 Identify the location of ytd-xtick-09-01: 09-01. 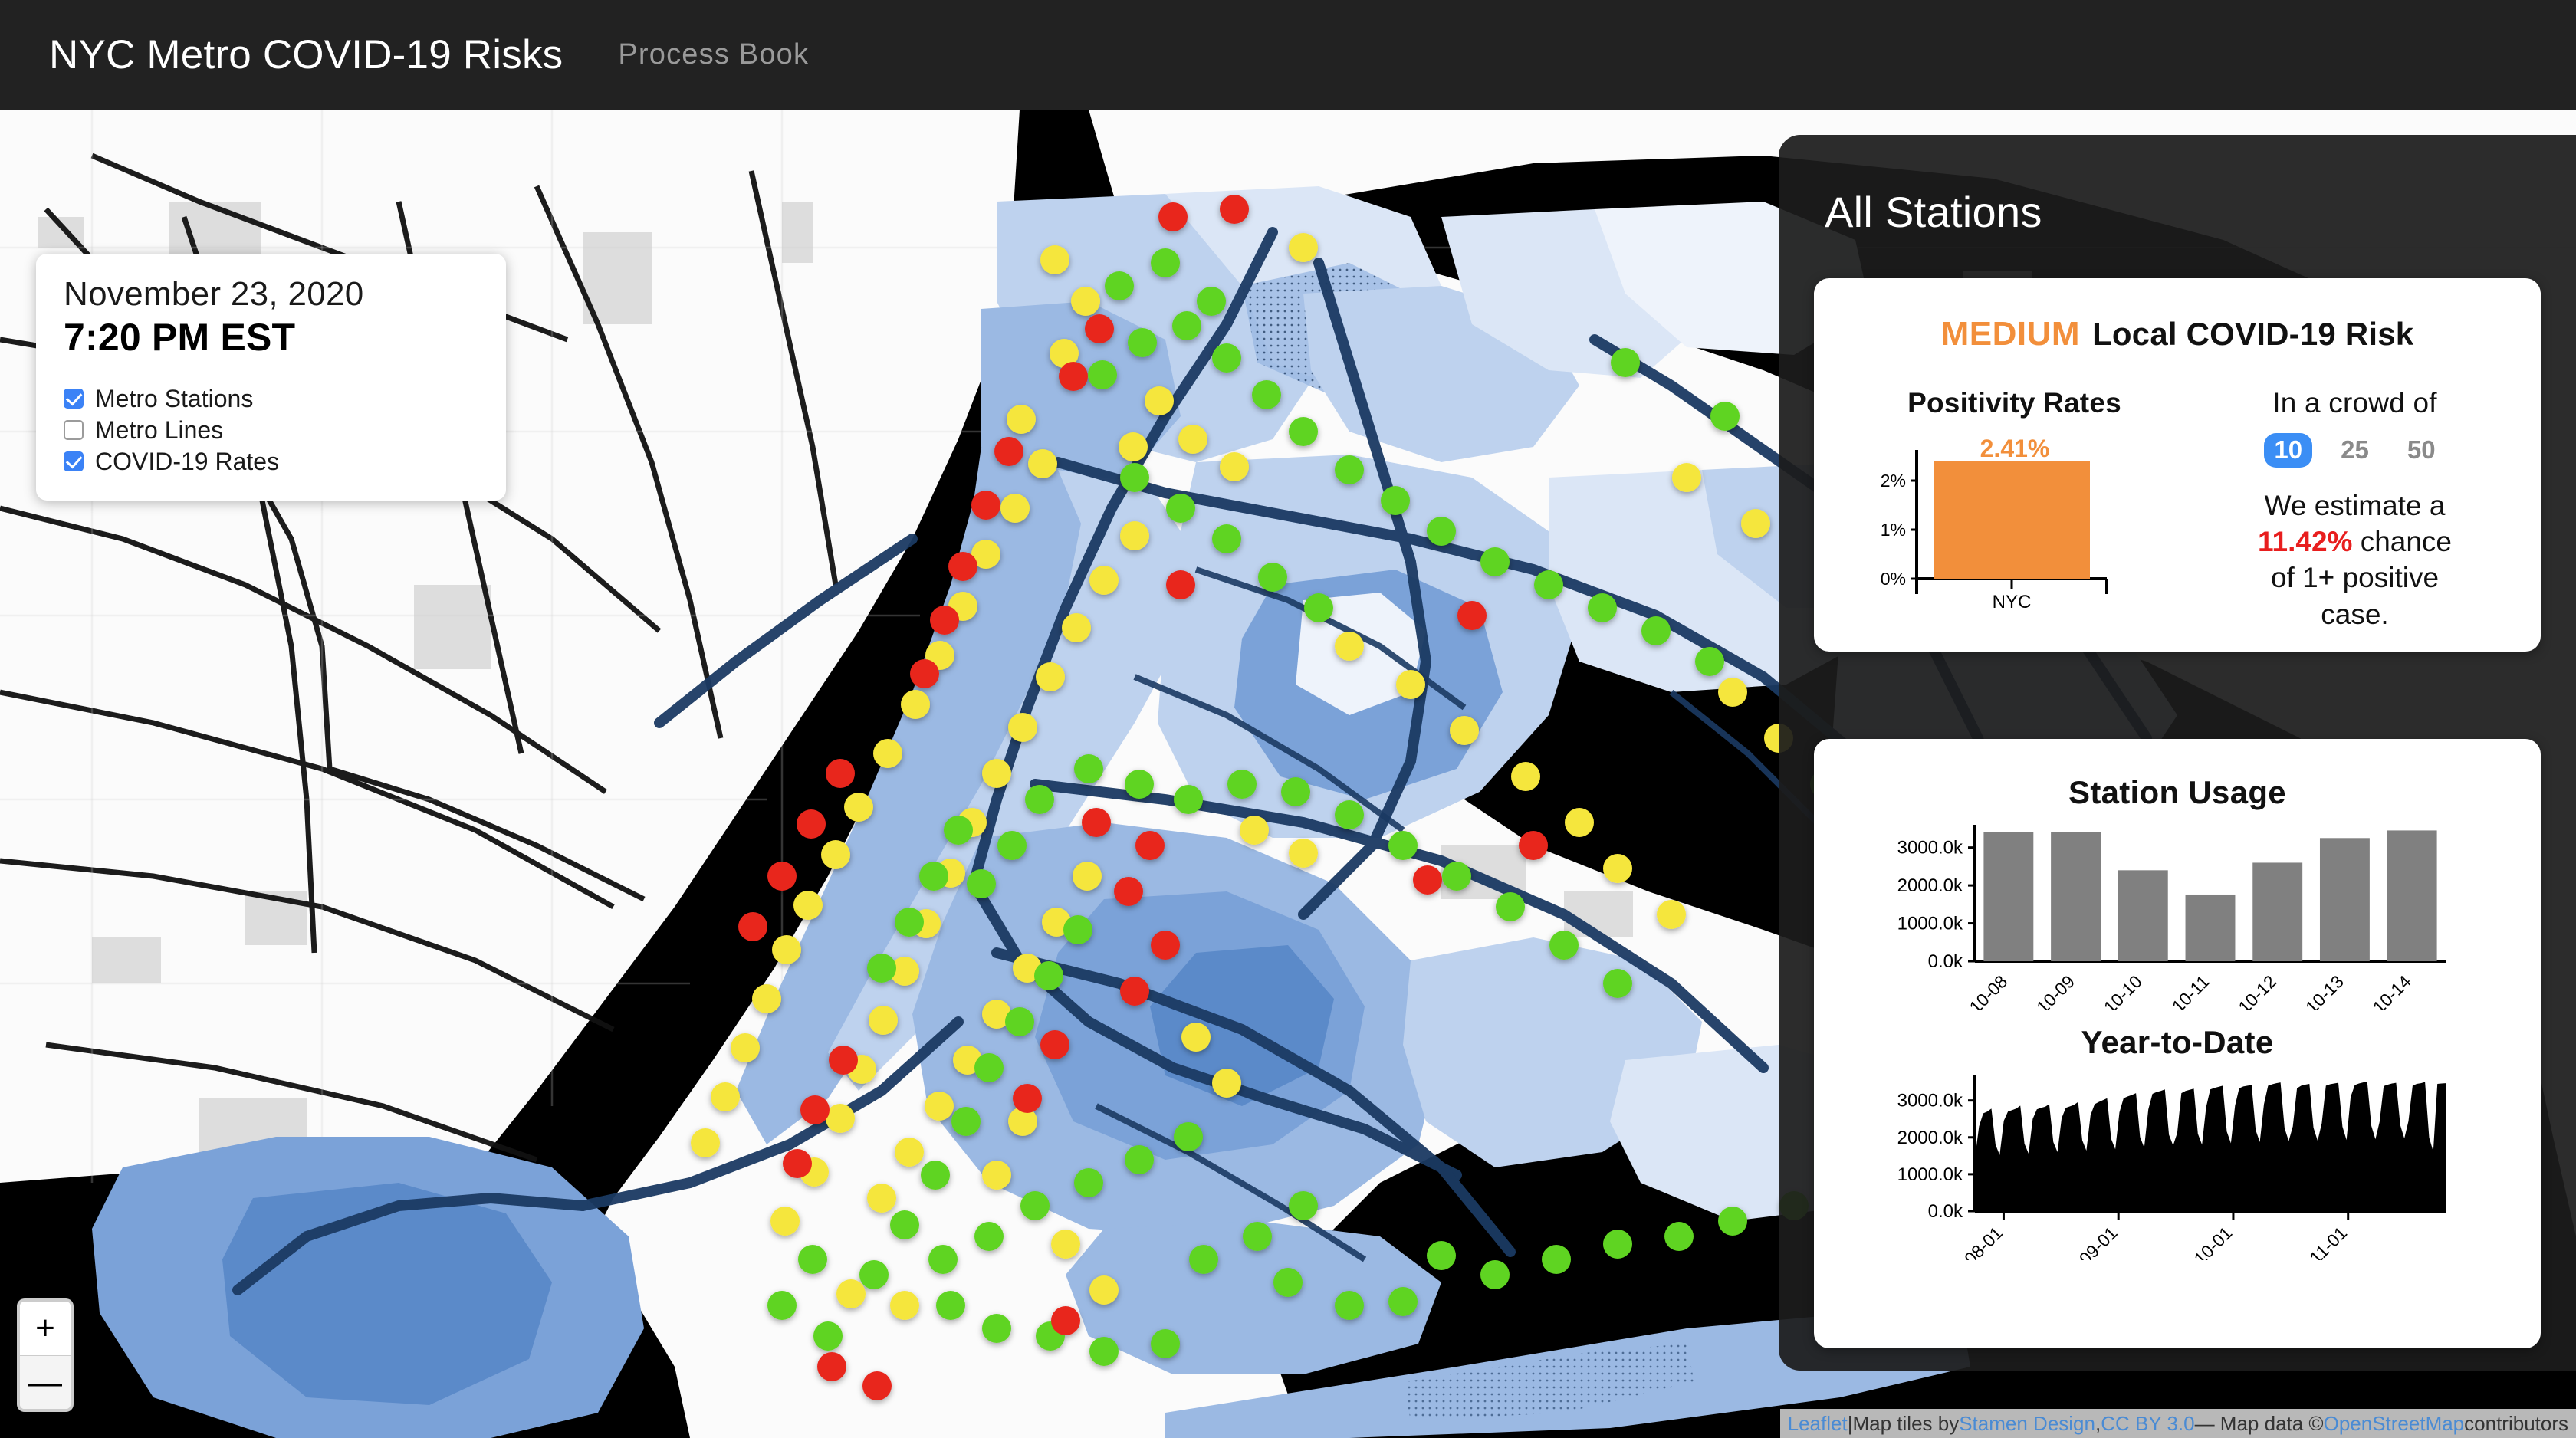
(2098, 1241).